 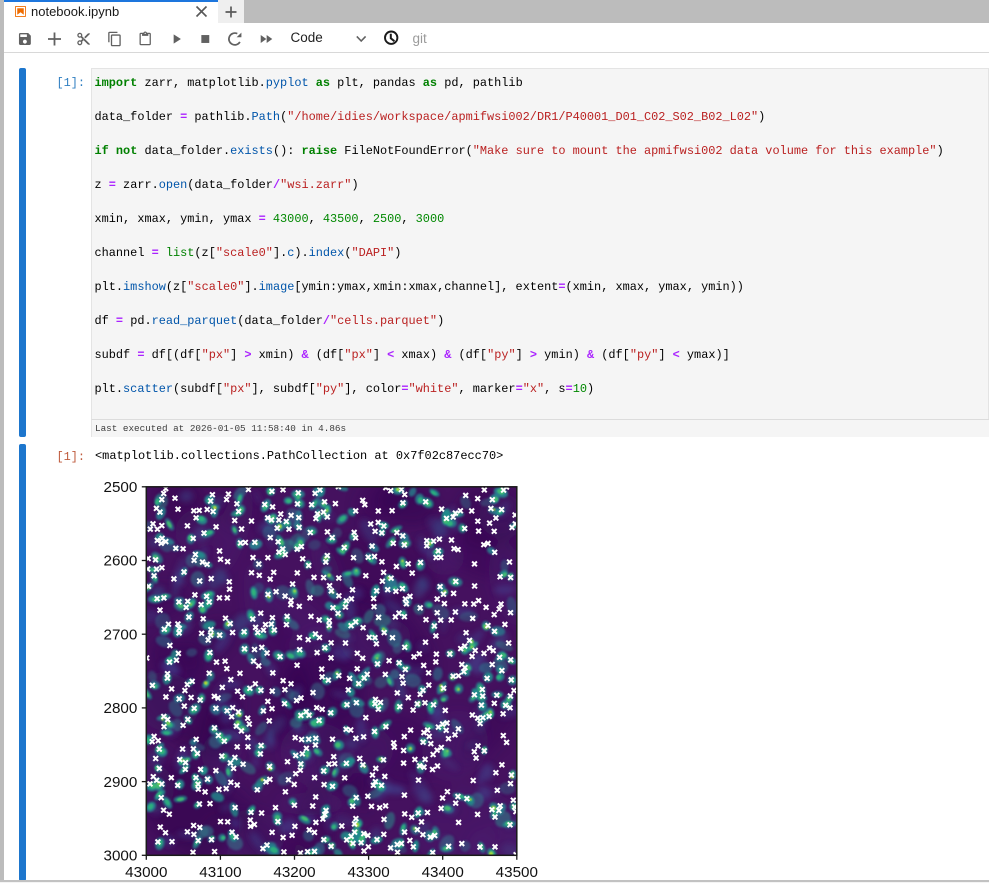 I want to click on svg-text: 43400, so click(x=443, y=872).